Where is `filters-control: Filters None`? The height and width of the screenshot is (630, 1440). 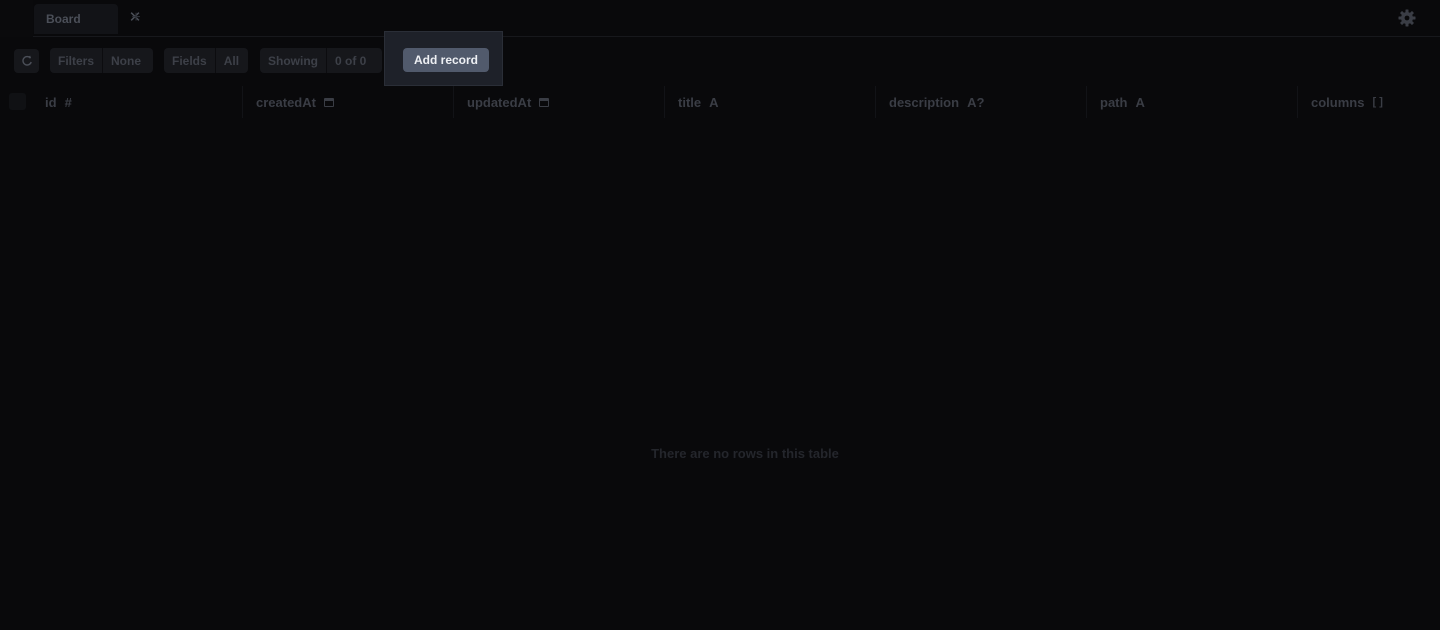 filters-control: Filters None is located at coordinates (101, 60).